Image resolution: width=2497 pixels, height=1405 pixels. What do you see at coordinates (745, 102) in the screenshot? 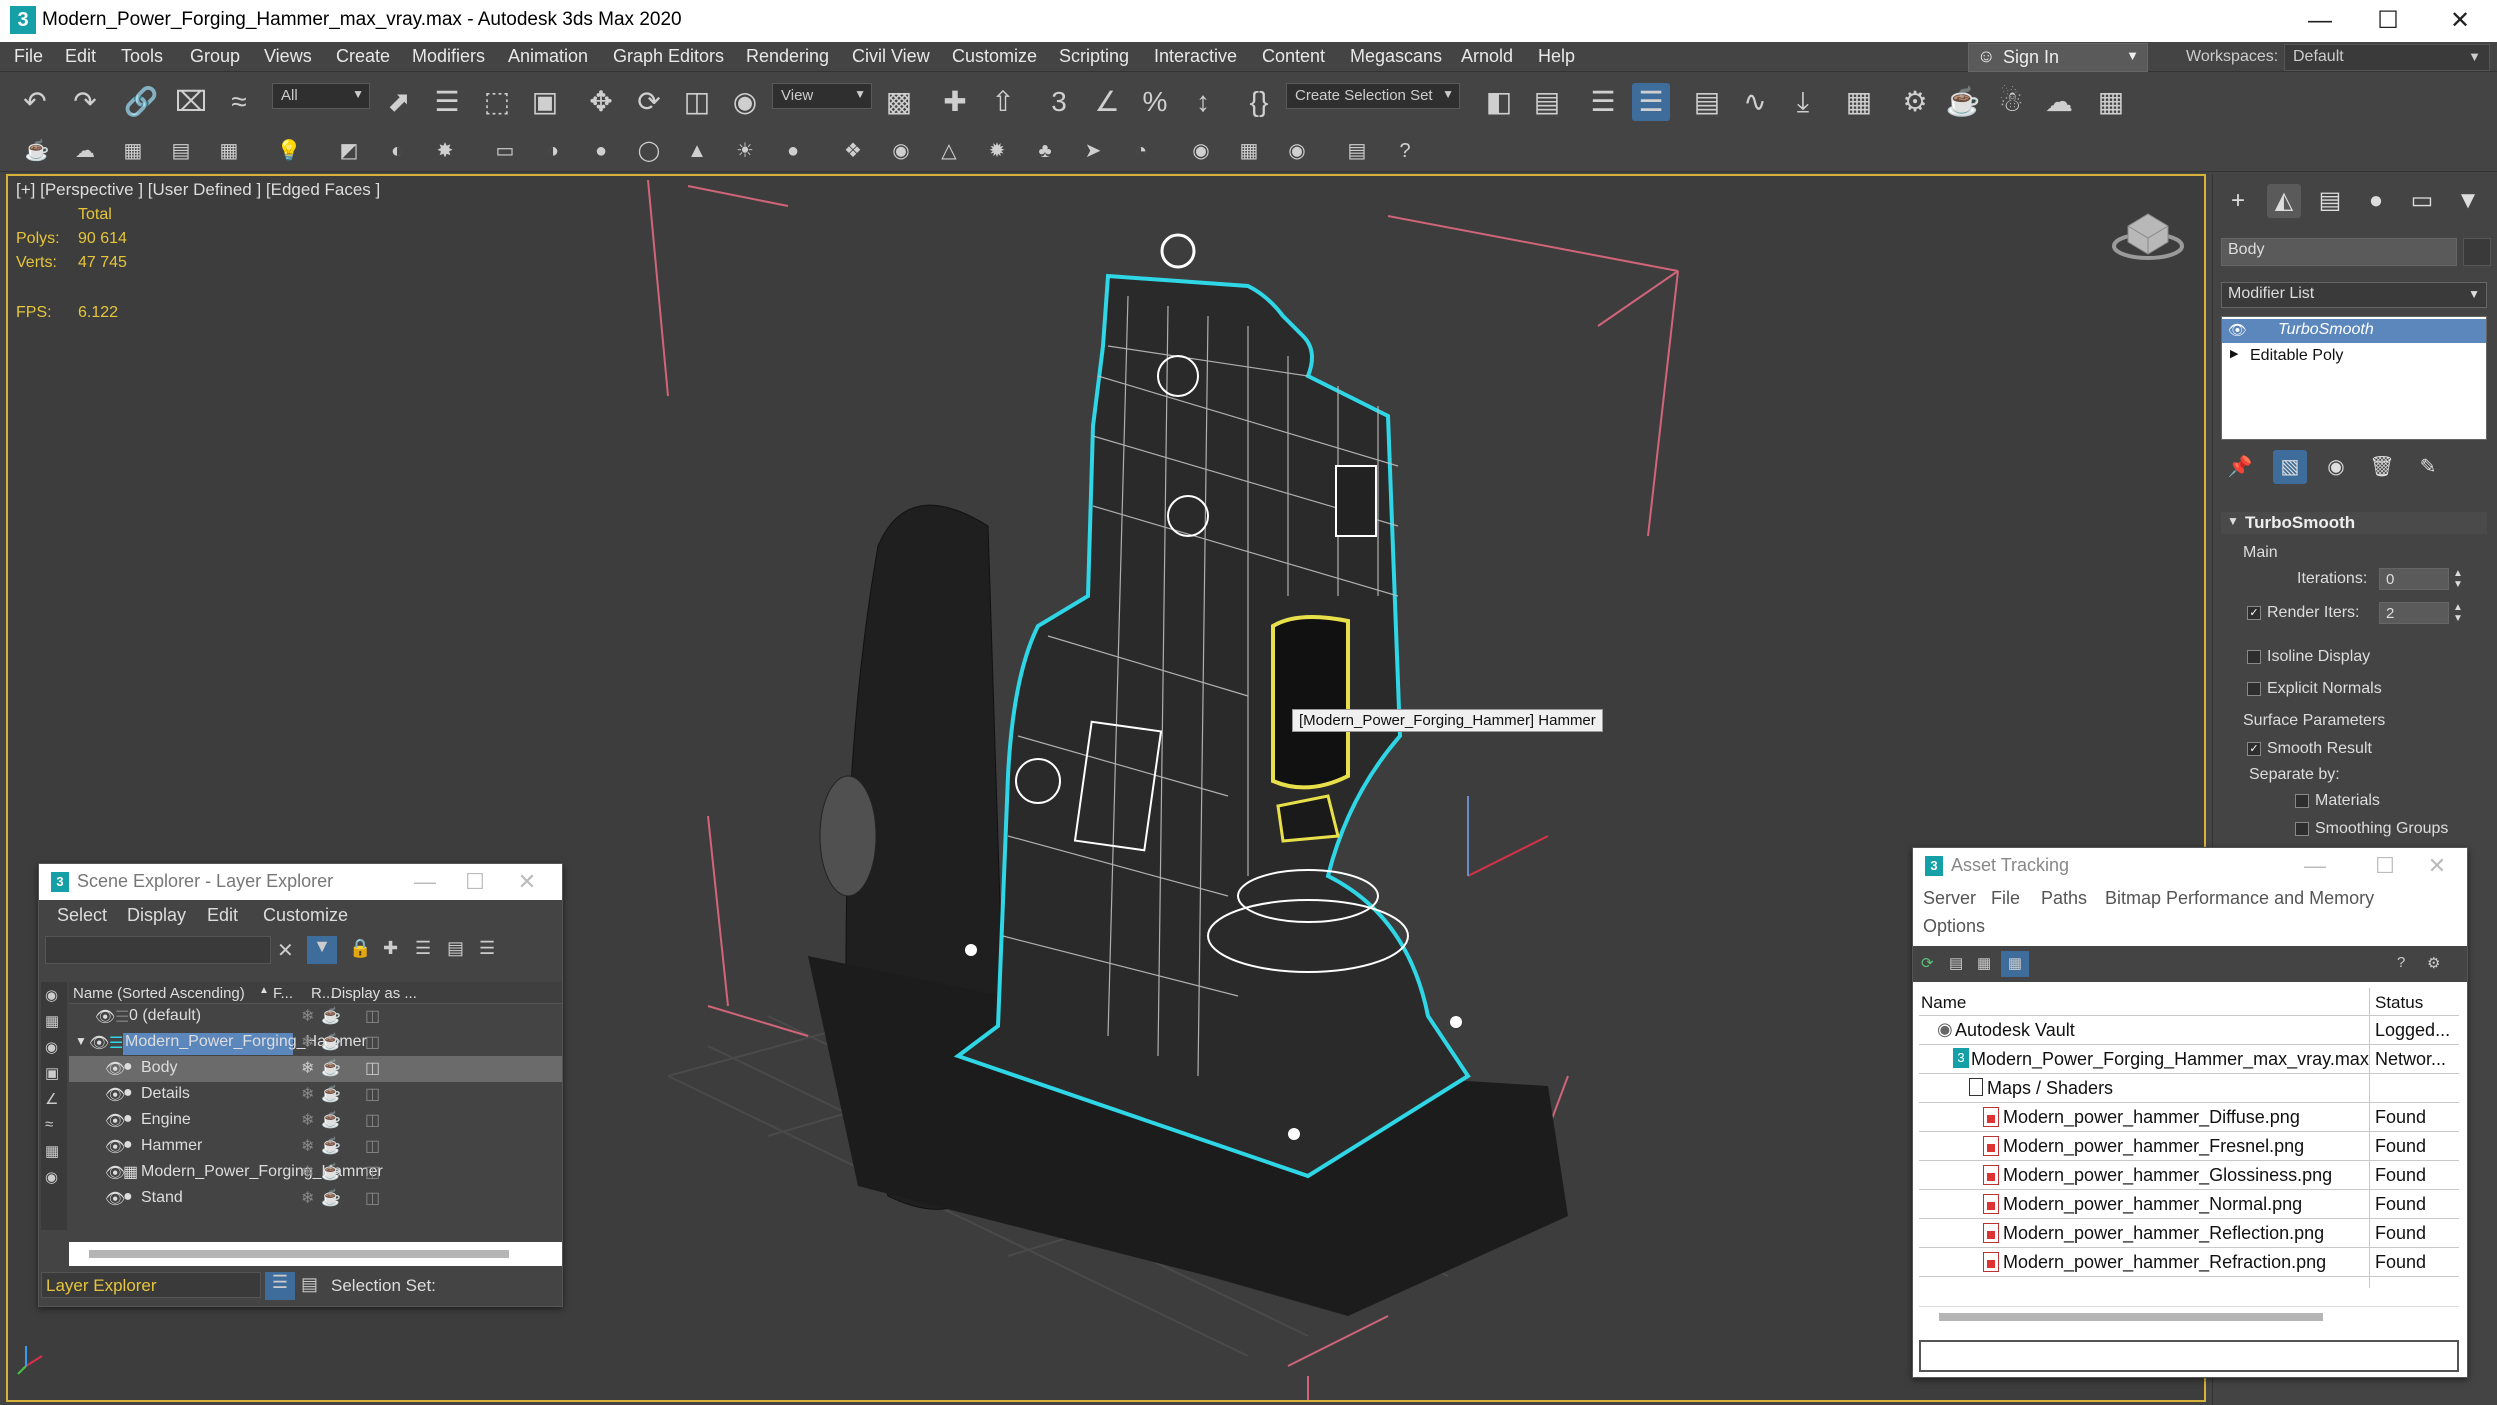
I see `place-icon: ◉` at bounding box center [745, 102].